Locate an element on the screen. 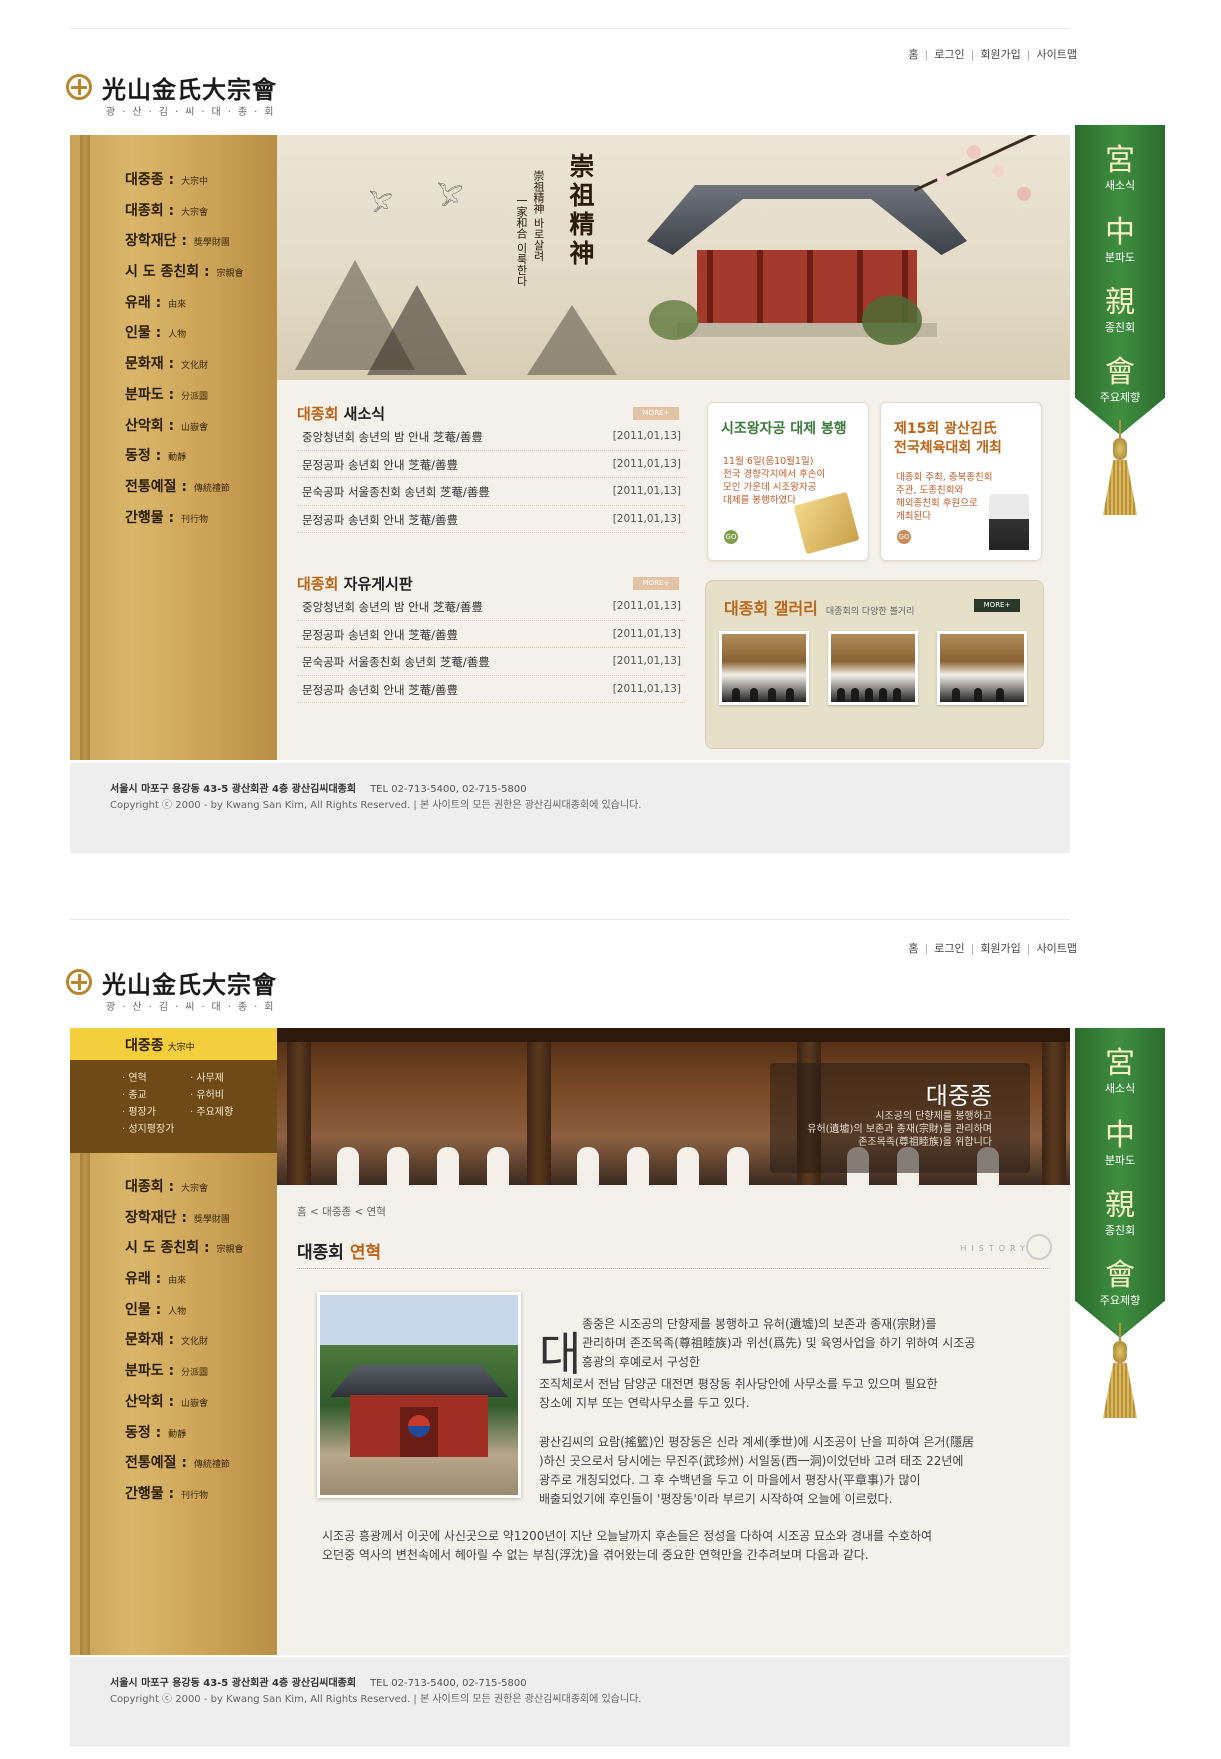  sidebar-item-active: 대중종 大宗中 is located at coordinates (173, 1044).